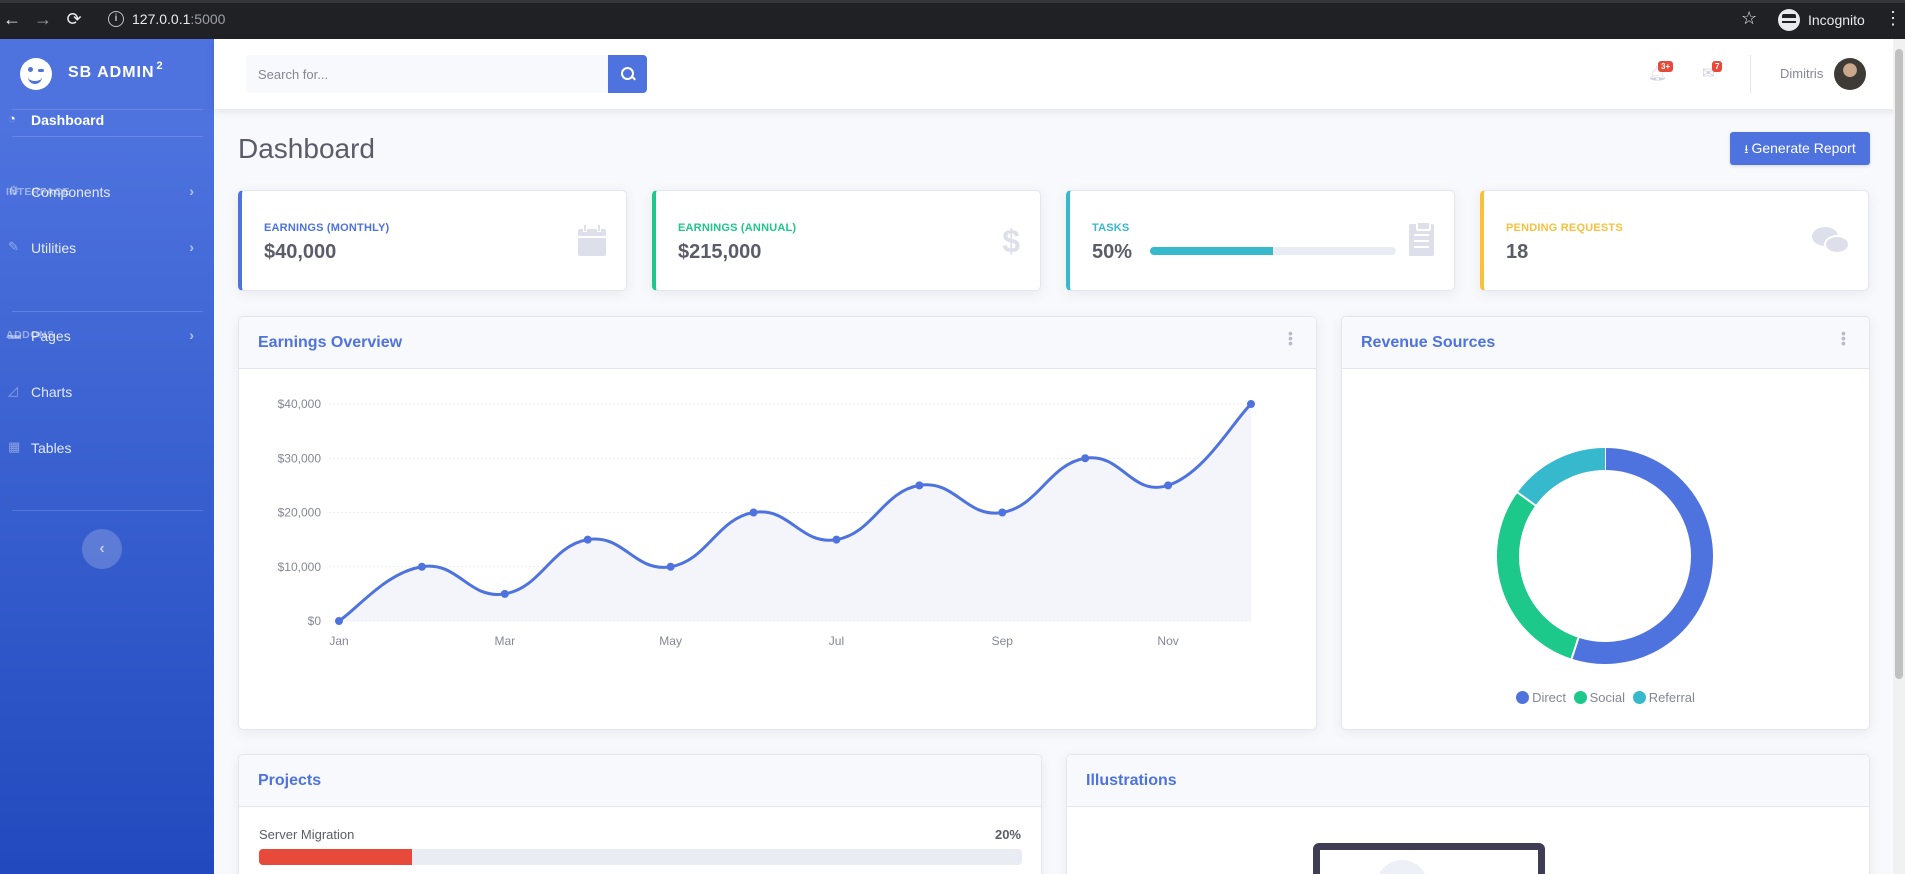  Describe the element at coordinates (161, 19) in the screenshot. I see `url-host: 127.0.0.1` at that location.